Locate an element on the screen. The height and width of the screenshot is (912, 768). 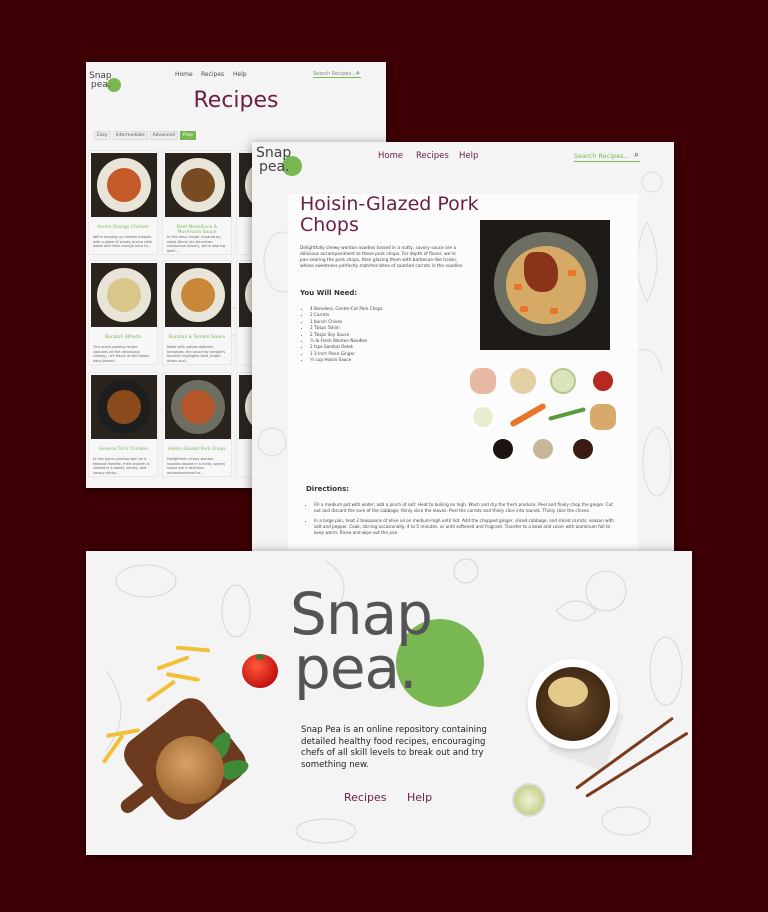
filter-prep: Prep is located at coordinates (187, 135).